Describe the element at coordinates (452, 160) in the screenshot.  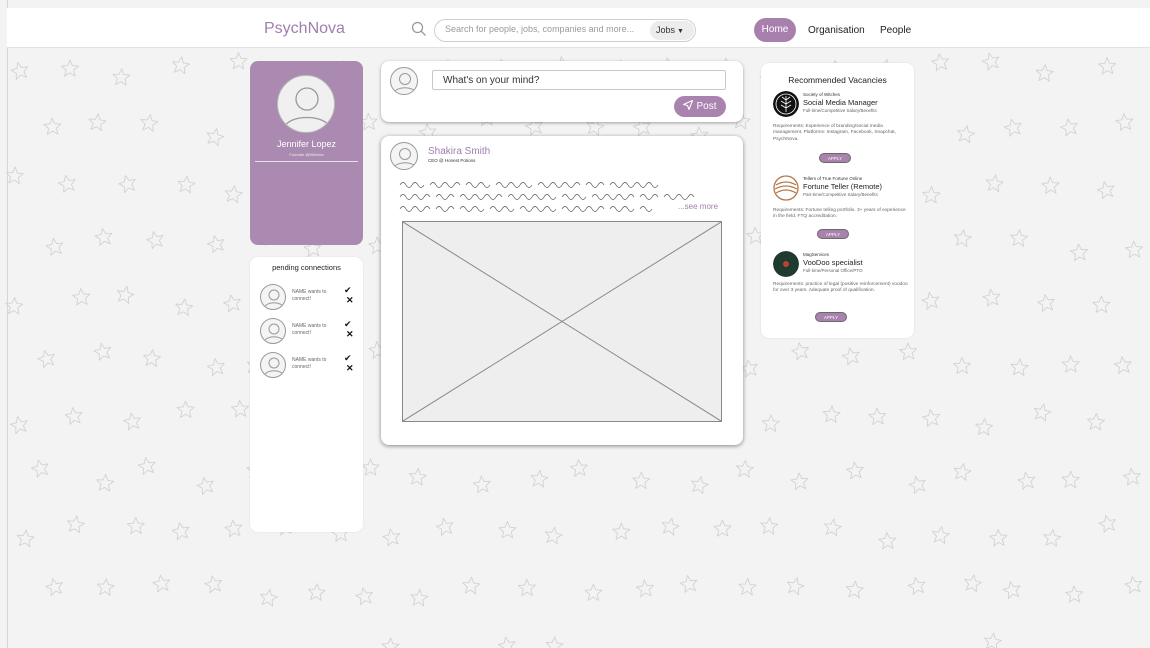
I see `post-author-role: CEO @ Honest Potions` at that location.